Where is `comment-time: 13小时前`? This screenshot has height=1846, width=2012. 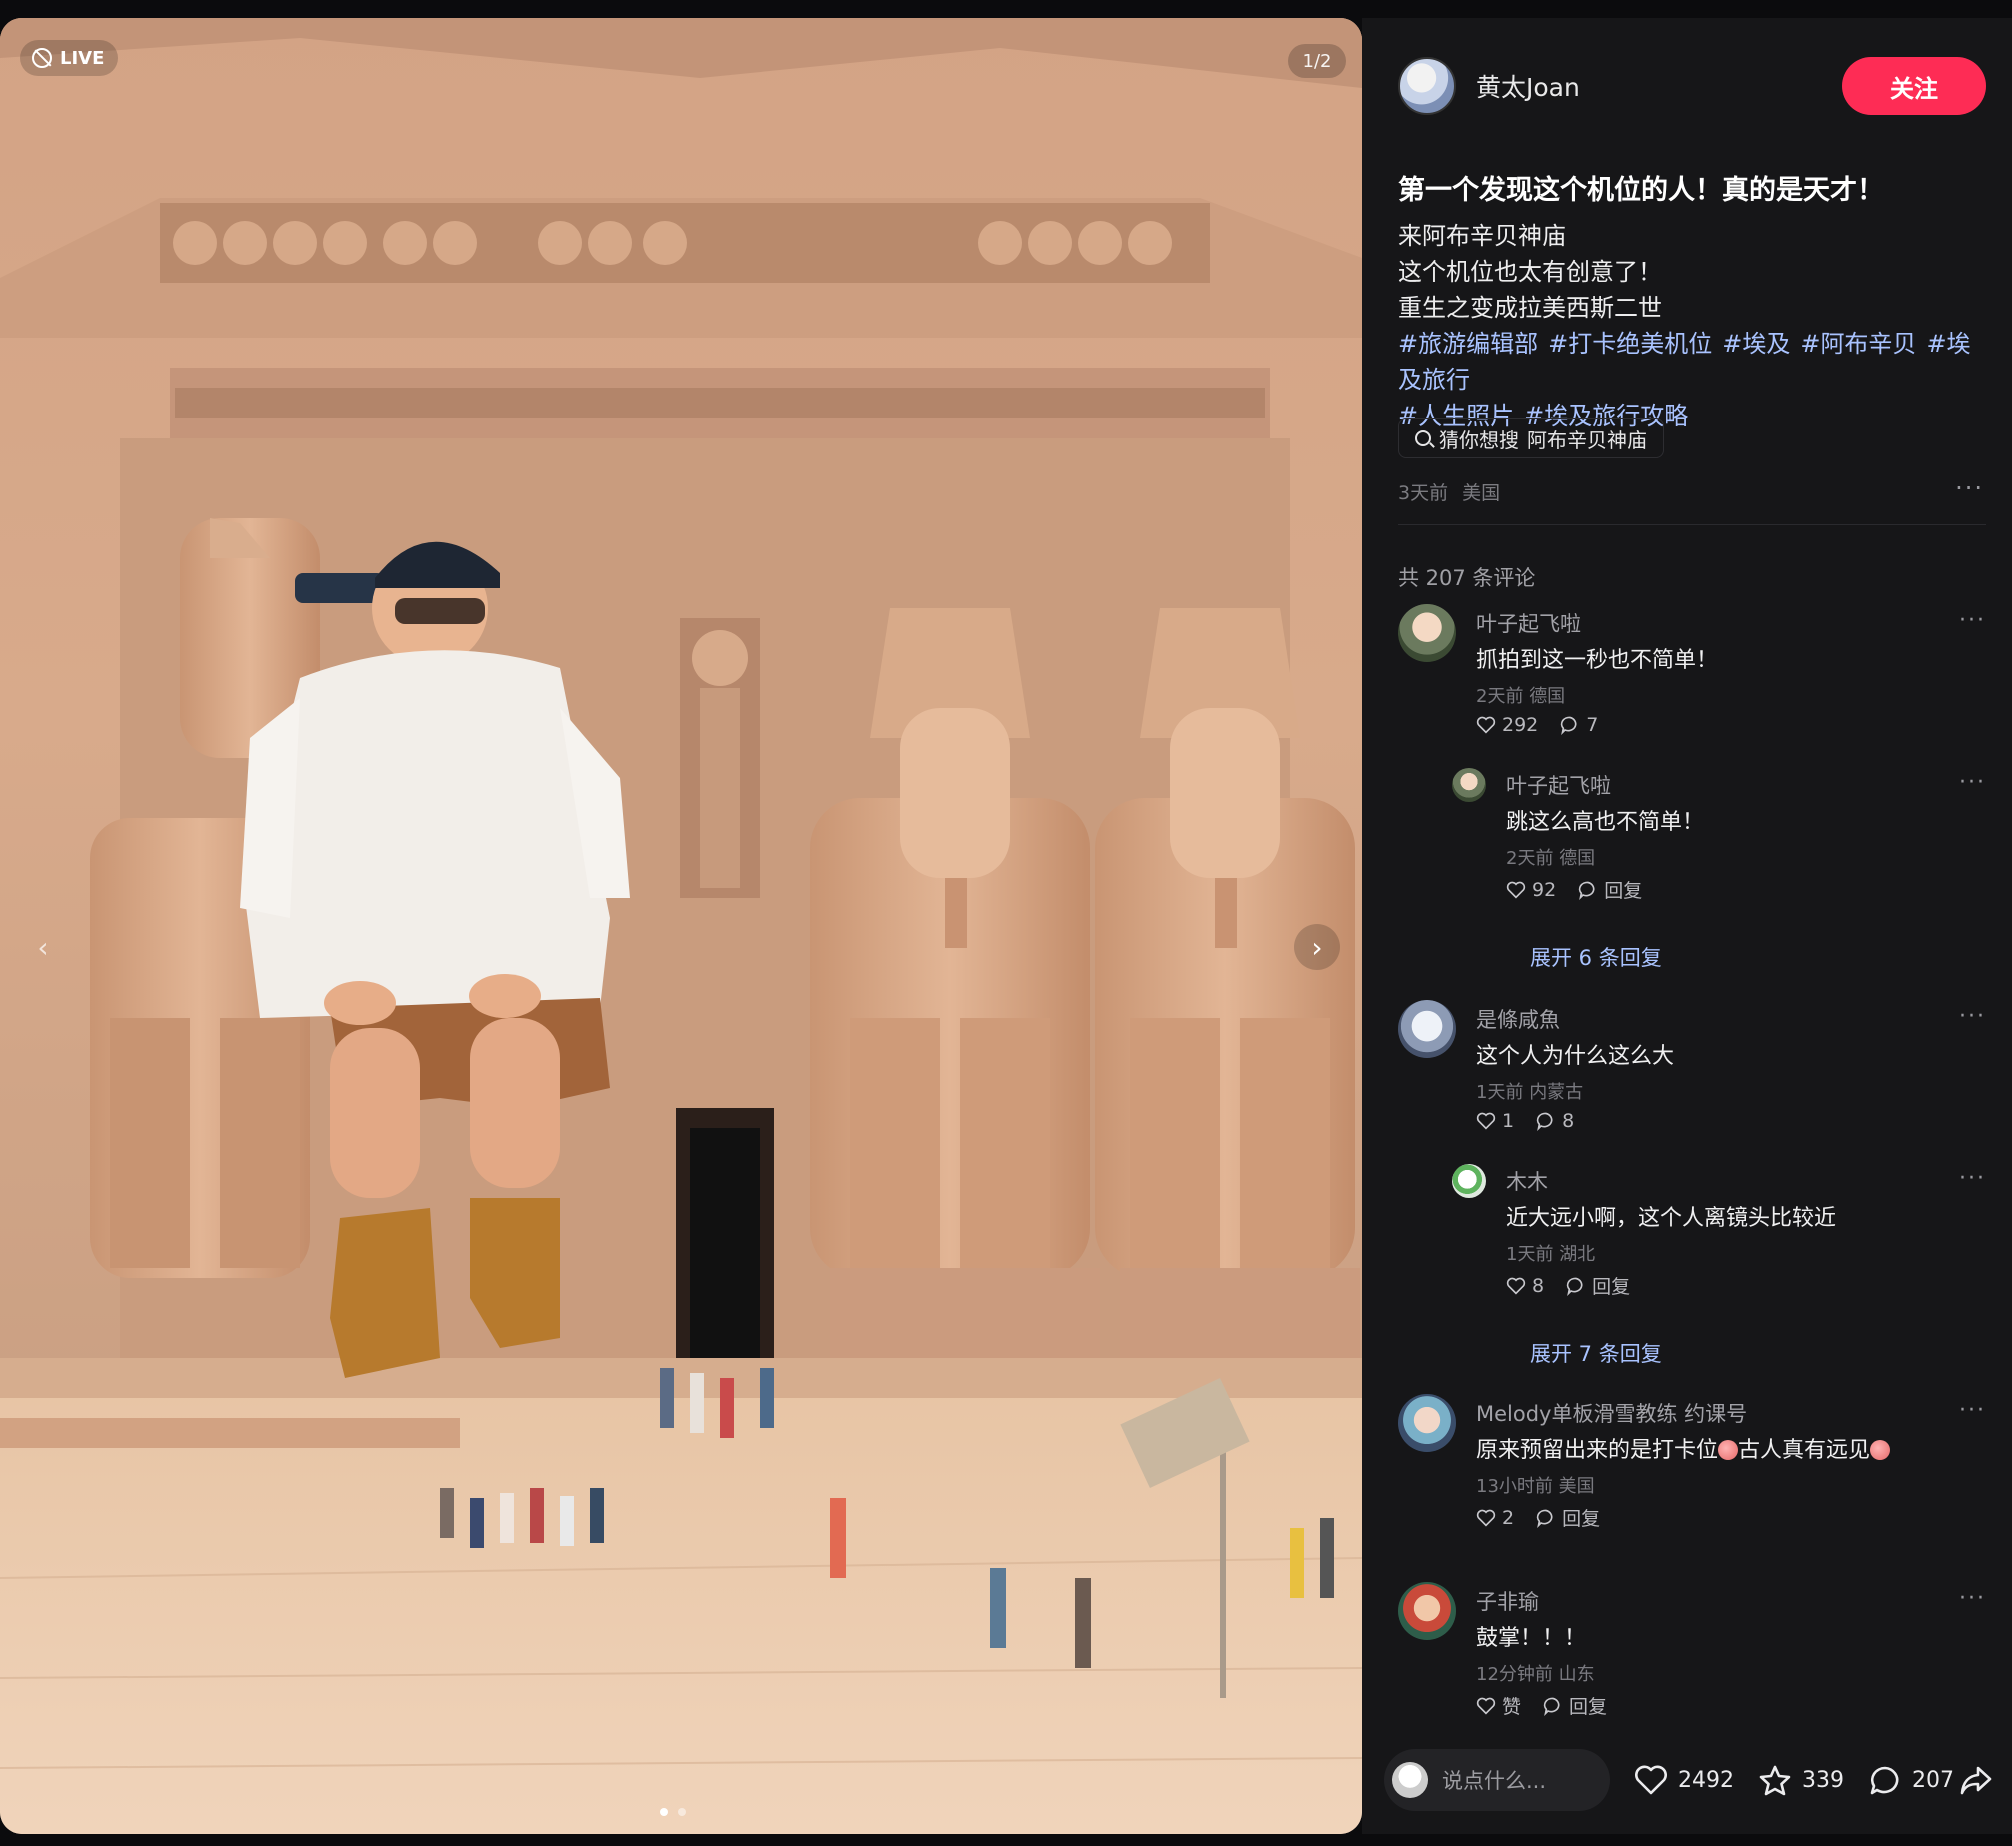
comment-time: 13小时前 is located at coordinates (1514, 1486).